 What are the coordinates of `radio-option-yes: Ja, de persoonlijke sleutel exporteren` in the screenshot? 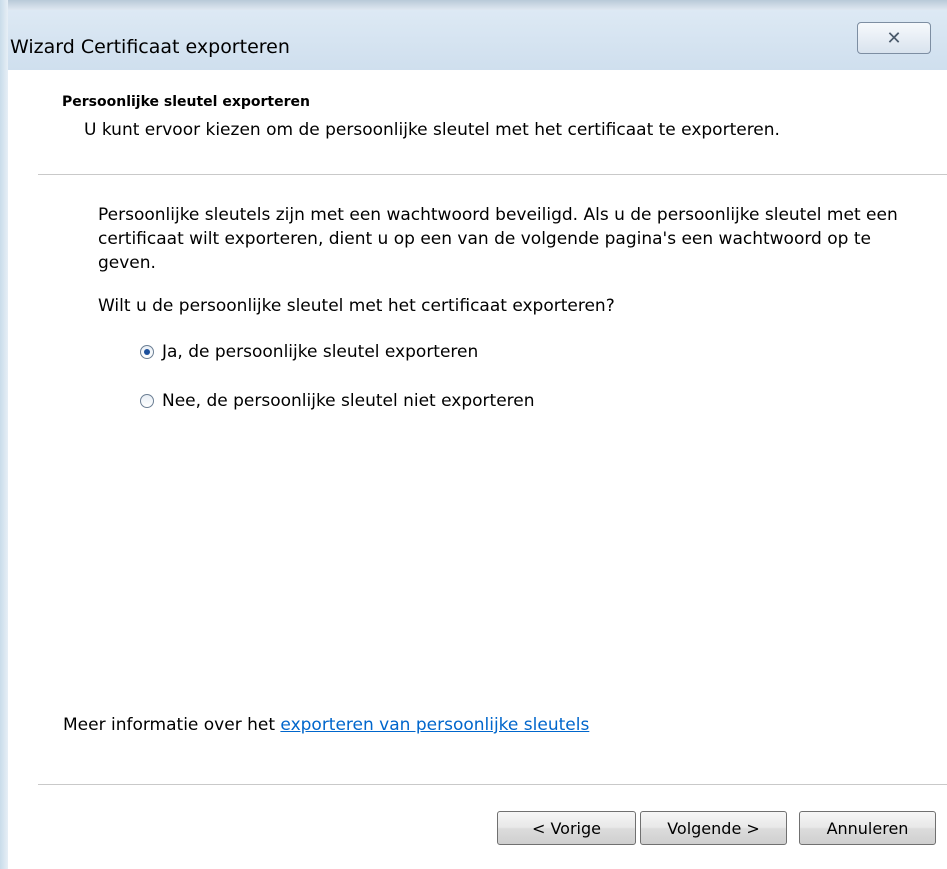 It's located at (309, 352).